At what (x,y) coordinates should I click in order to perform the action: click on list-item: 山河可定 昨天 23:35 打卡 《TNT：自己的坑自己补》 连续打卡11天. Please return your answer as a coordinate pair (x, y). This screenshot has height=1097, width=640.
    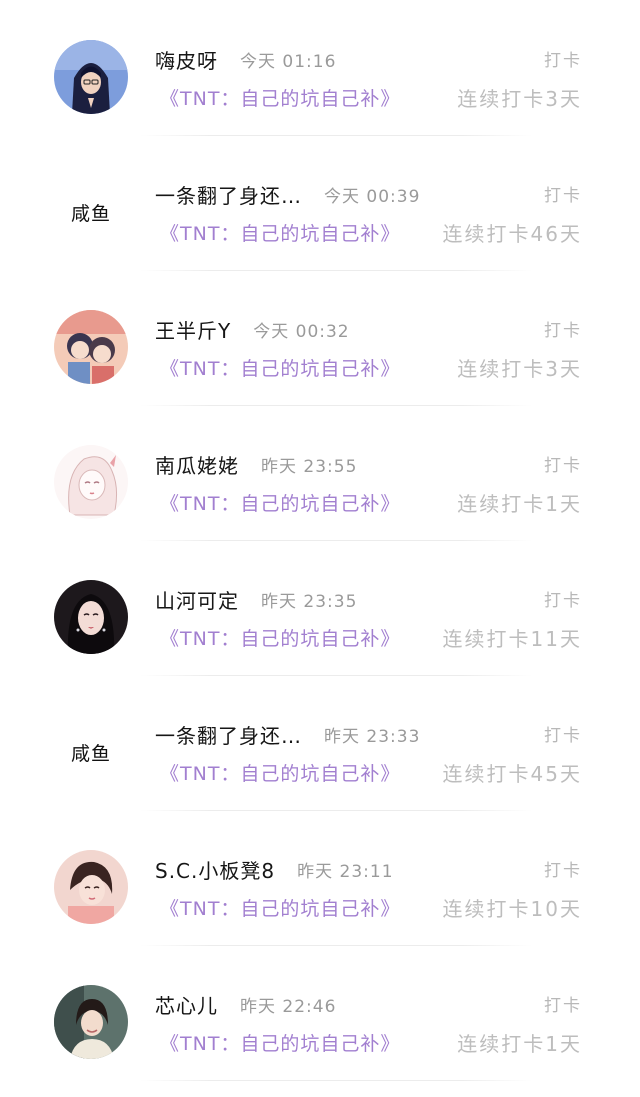
    Looking at the image, I should click on (320, 613).